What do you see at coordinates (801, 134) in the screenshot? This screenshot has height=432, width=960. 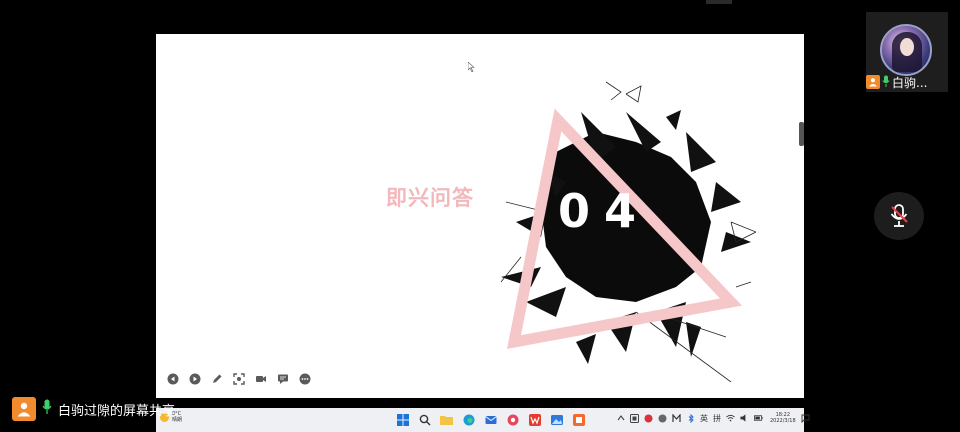 I see `scroll-handle` at bounding box center [801, 134].